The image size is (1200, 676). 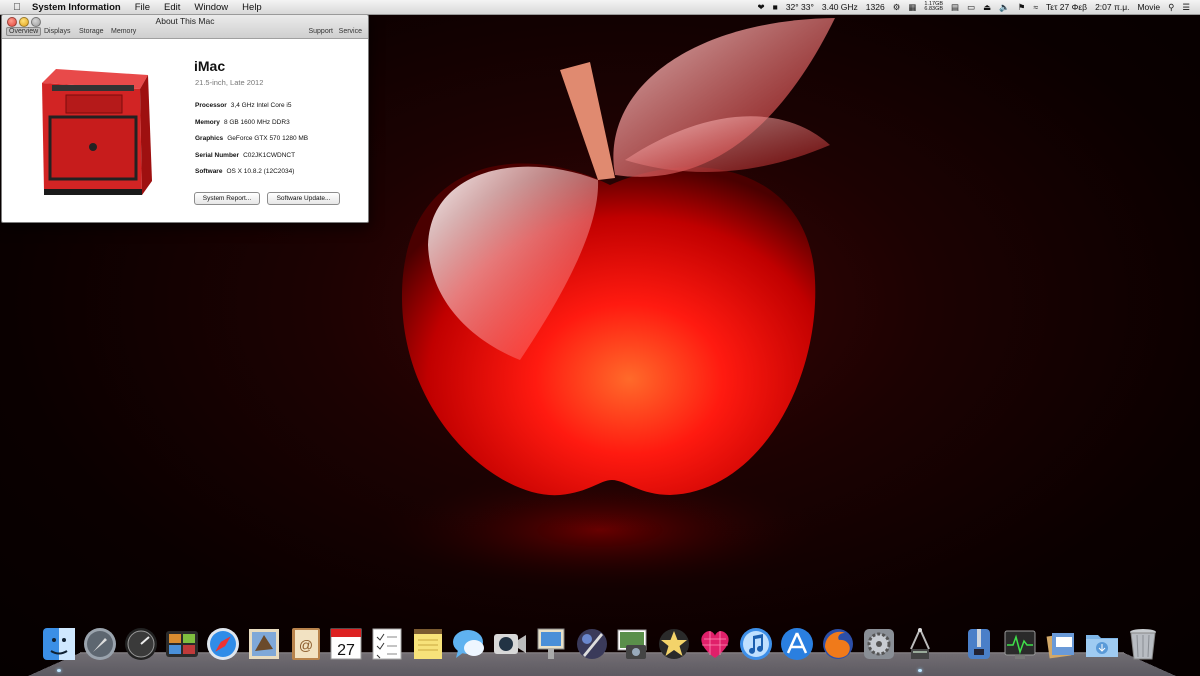 I want to click on spec-label: Processor, so click(x=211, y=105).